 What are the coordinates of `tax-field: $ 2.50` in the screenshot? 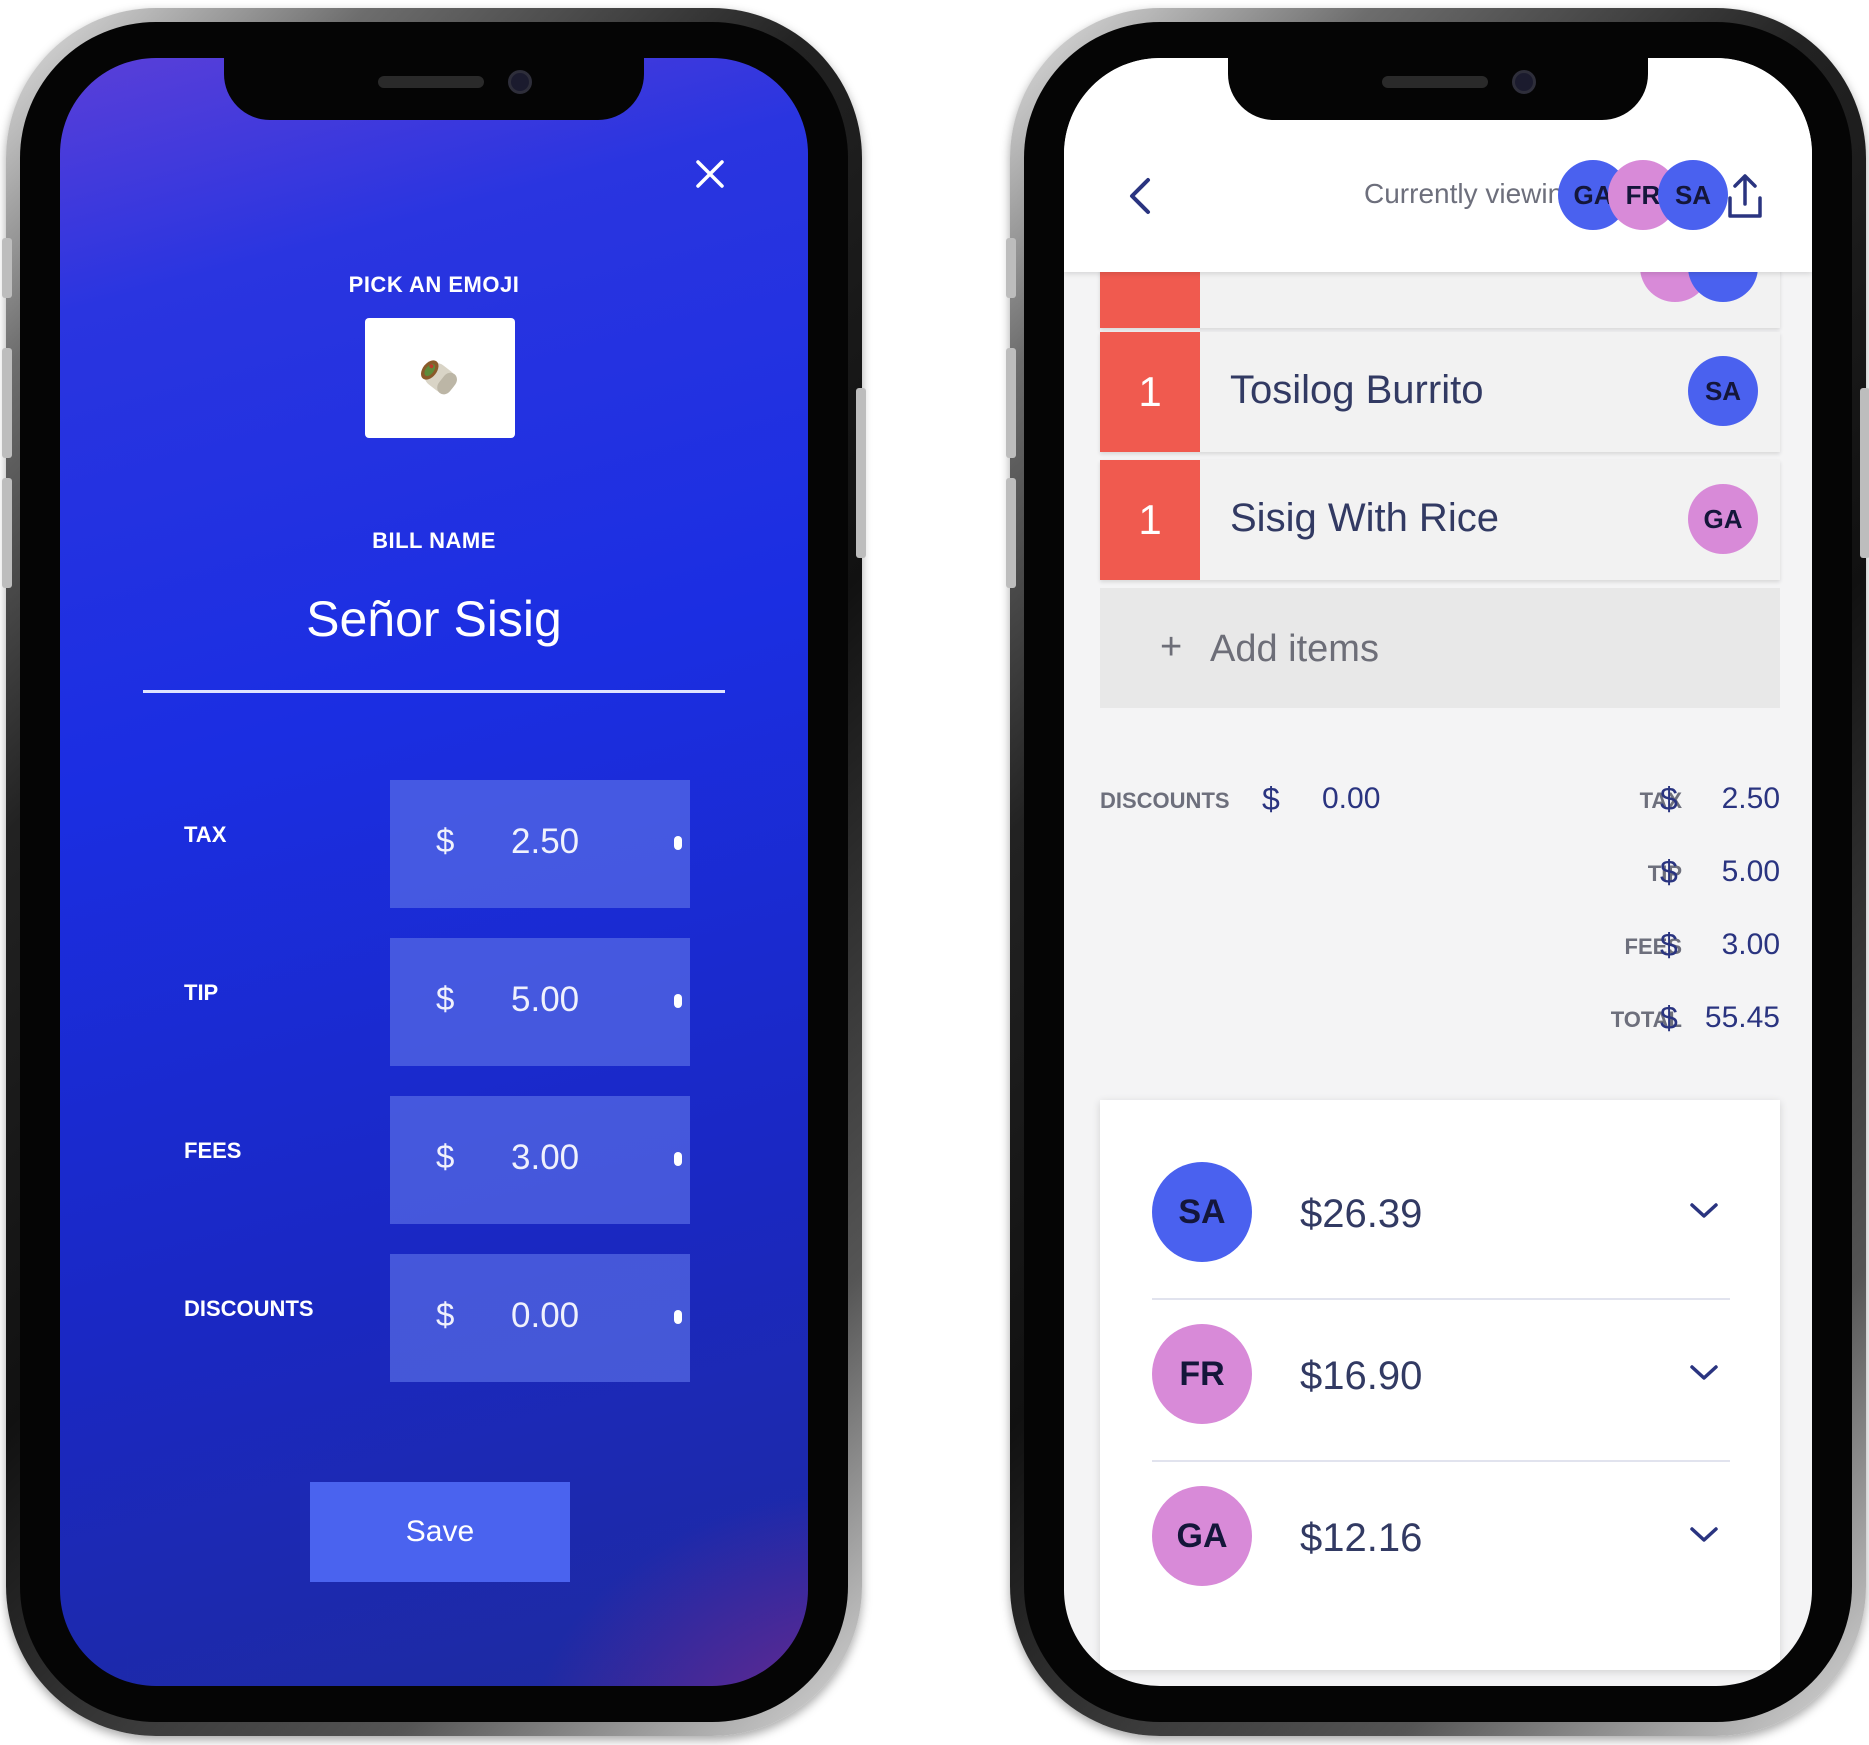 It's located at (540, 844).